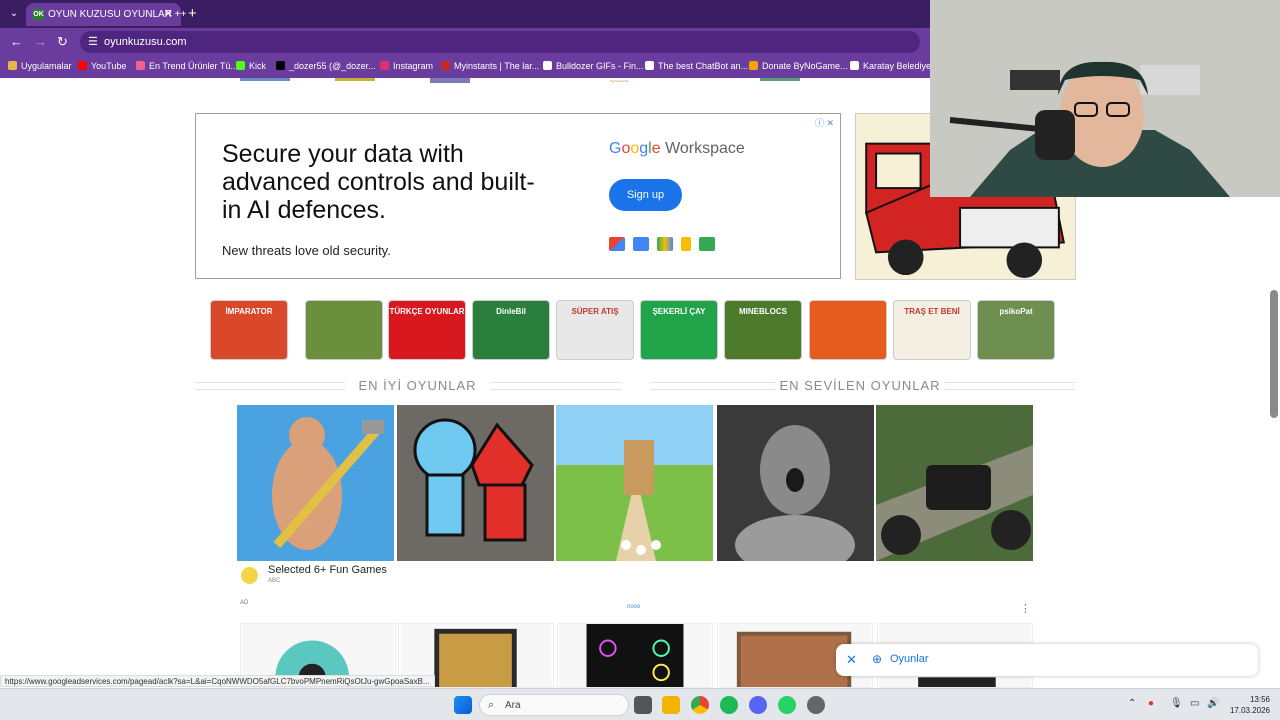  I want to click on webcam-overlay, so click(1105, 98).